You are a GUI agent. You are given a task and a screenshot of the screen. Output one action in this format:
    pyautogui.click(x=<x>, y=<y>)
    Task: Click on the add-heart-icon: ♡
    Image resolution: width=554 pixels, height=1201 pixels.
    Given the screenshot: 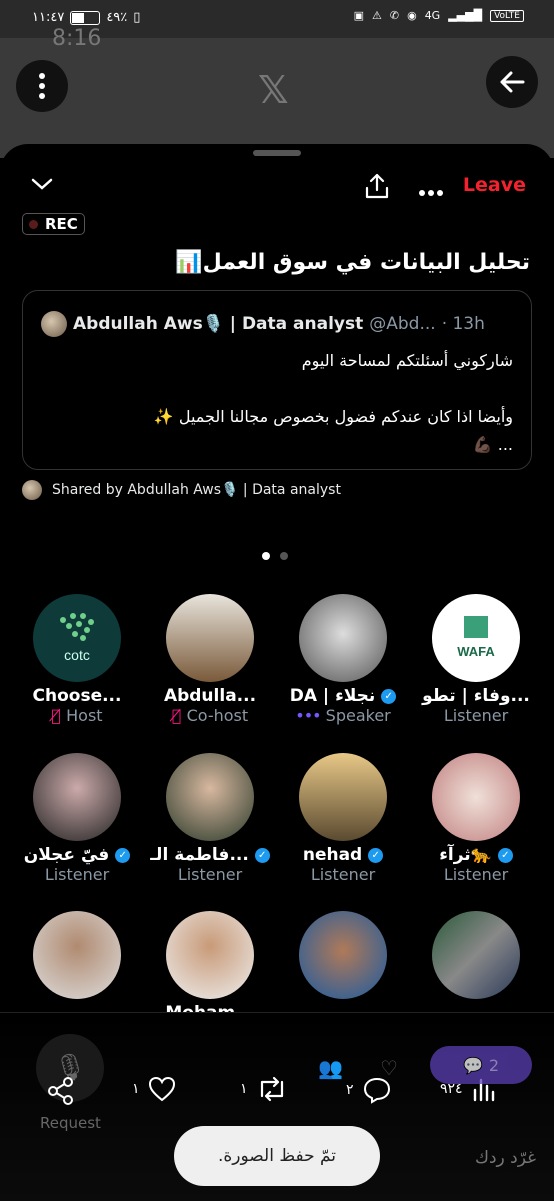 What is the action you would take?
    pyautogui.click(x=389, y=1068)
    